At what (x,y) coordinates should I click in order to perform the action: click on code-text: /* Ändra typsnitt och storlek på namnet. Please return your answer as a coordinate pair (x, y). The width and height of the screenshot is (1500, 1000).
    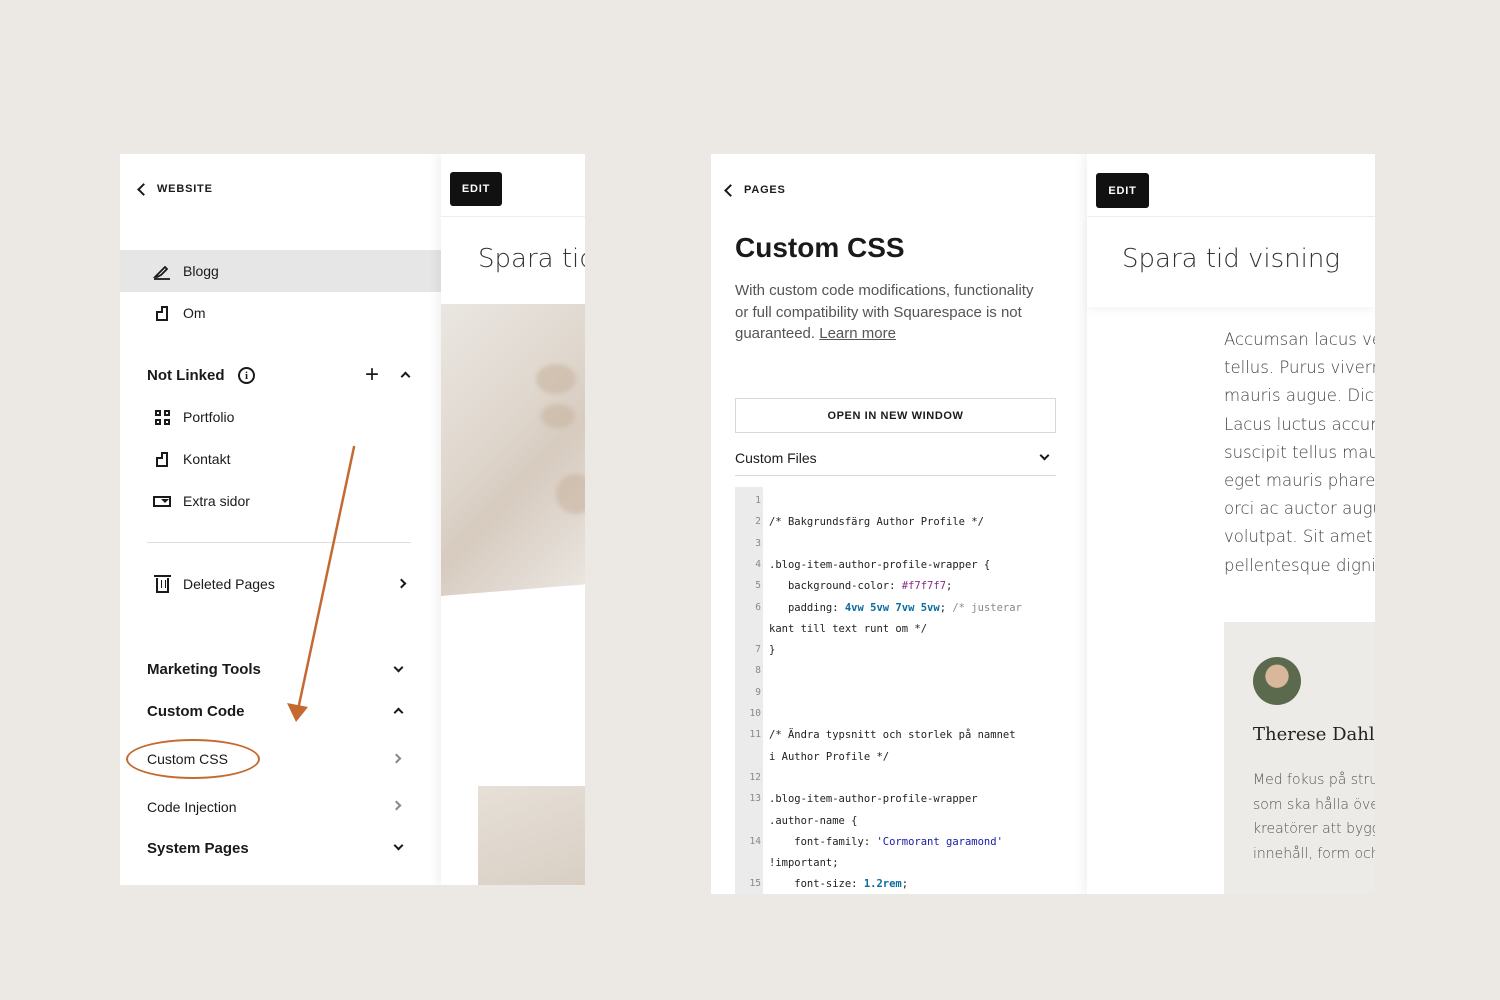
    Looking at the image, I should click on (892, 735).